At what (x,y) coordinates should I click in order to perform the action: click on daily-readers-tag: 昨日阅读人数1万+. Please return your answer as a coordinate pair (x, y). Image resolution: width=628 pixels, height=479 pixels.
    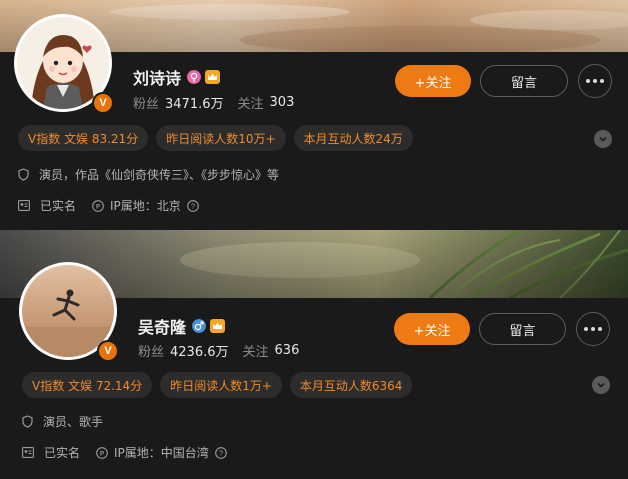
    Looking at the image, I should click on (221, 385).